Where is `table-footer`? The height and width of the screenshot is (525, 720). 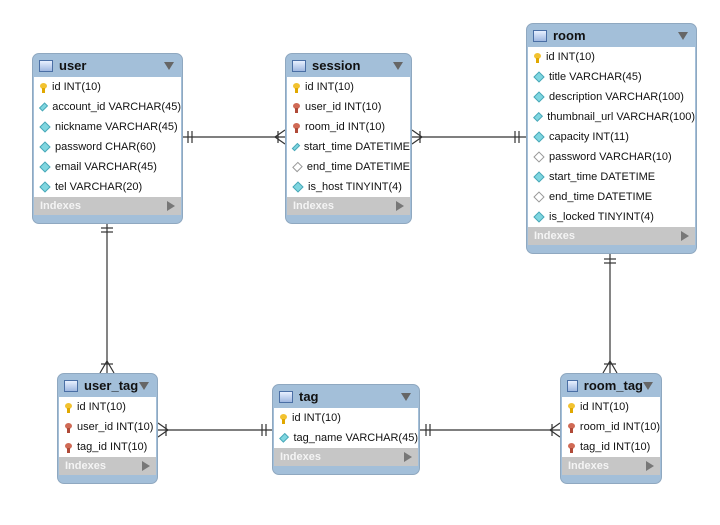 table-footer is located at coordinates (611, 249).